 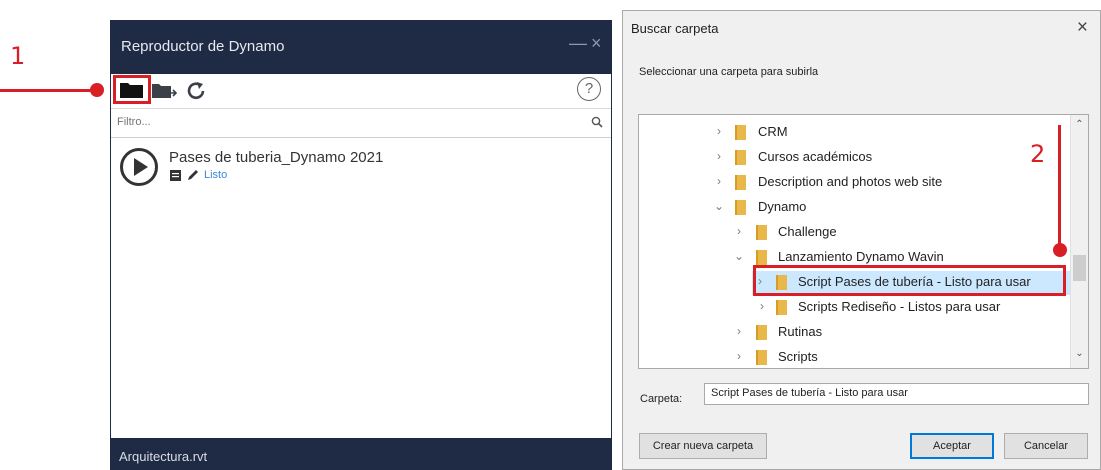 What do you see at coordinates (589, 89) in the screenshot?
I see `help-icon: ?` at bounding box center [589, 89].